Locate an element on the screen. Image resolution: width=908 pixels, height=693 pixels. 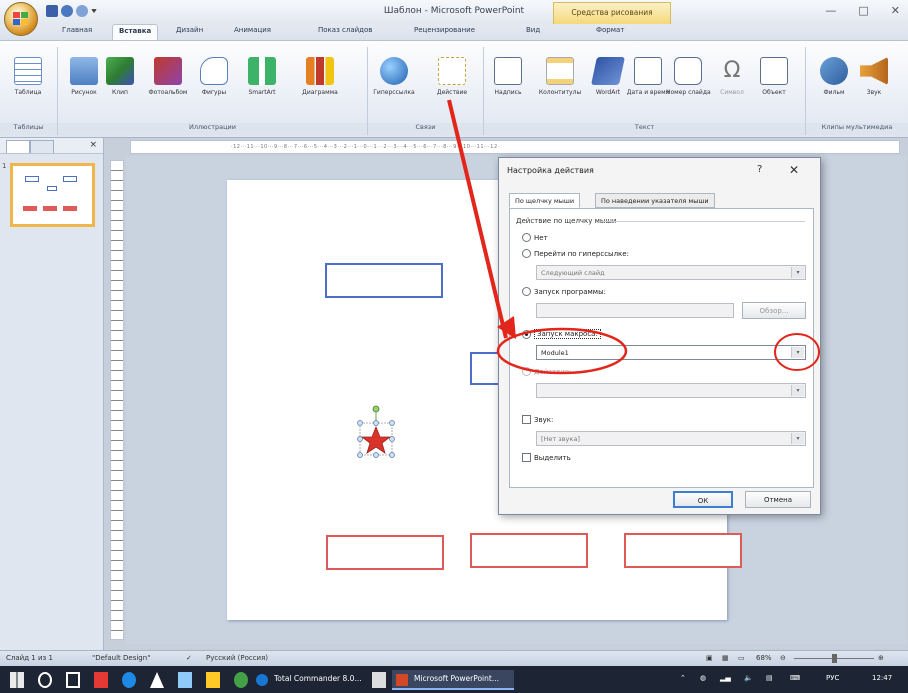
tab-slideshow: Показ слайдов is located at coordinates (345, 30).